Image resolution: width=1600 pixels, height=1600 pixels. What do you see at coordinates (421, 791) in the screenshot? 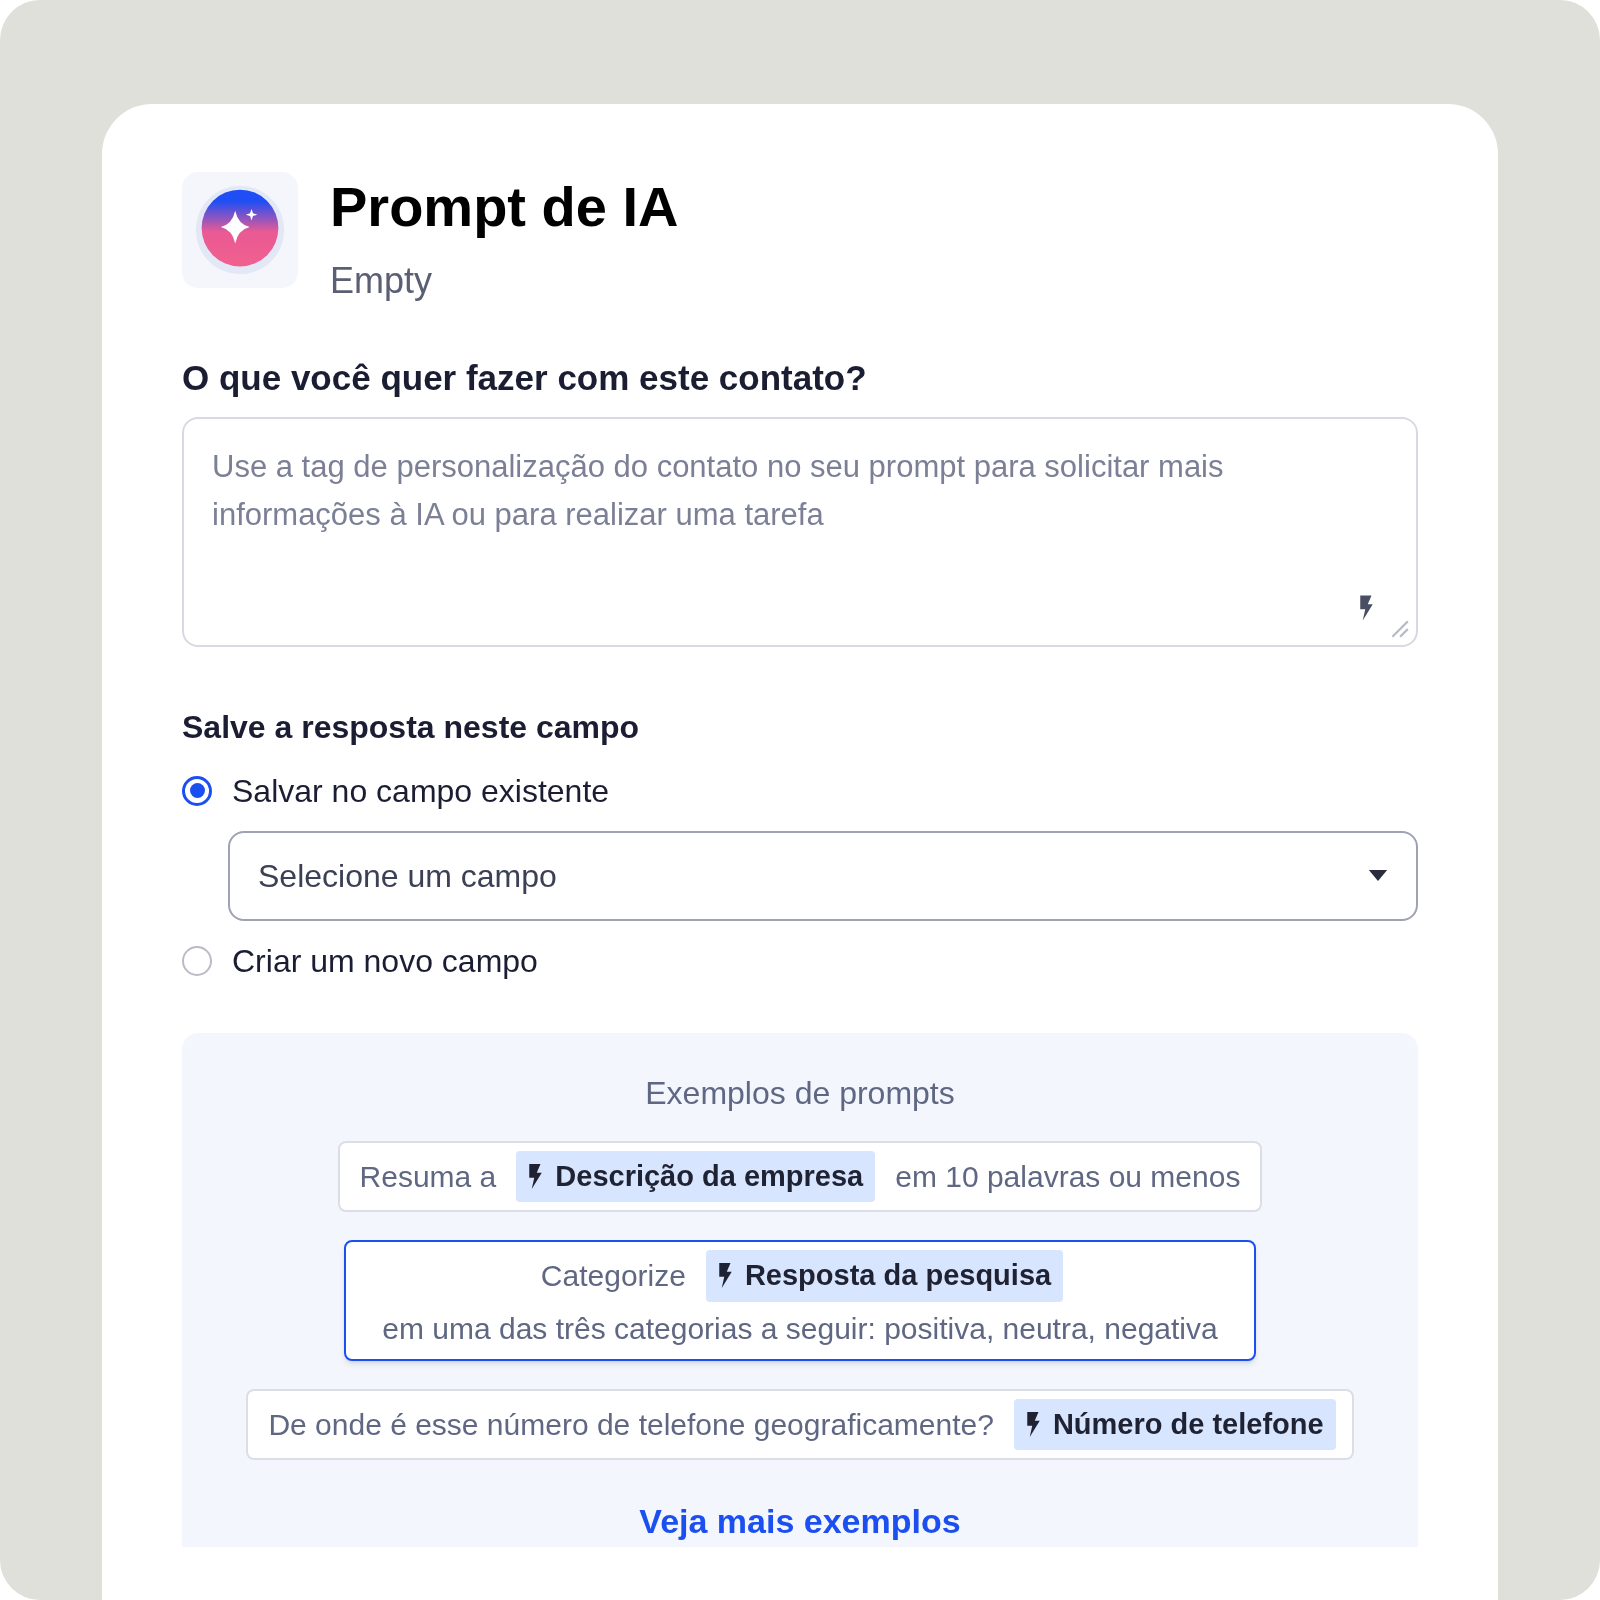
I see `radio-label: Salvar no campo existente` at bounding box center [421, 791].